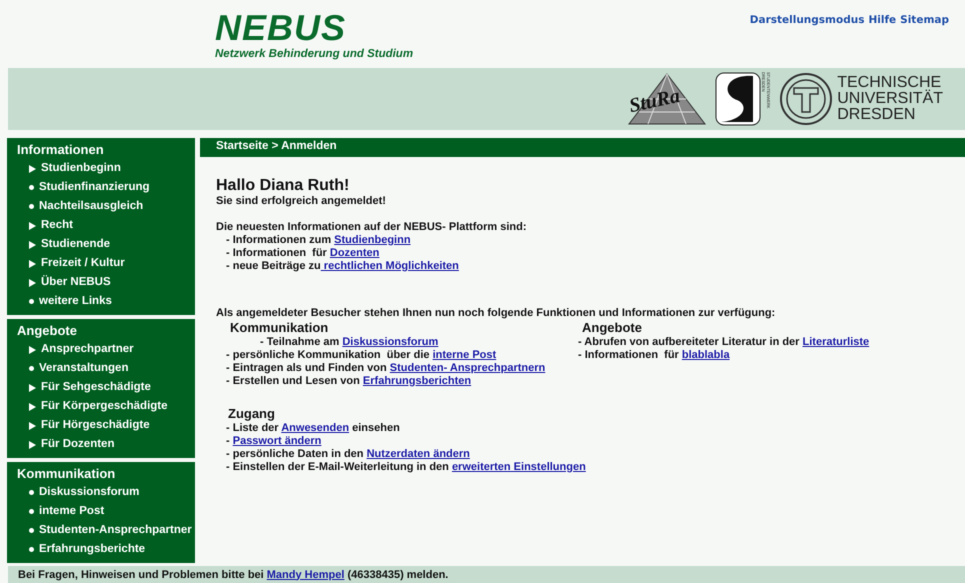  Describe the element at coordinates (519, 467) in the screenshot. I see `link: erweiterten Einstellungen` at that location.